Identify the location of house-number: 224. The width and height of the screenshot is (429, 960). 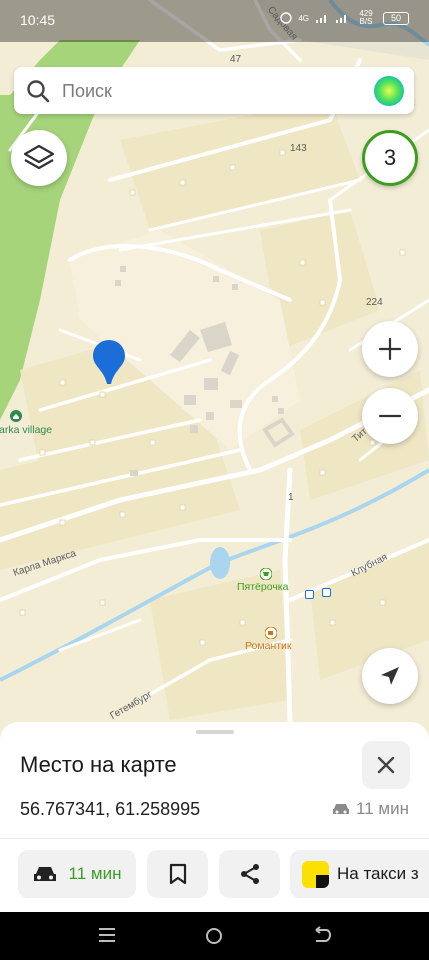
(374, 302).